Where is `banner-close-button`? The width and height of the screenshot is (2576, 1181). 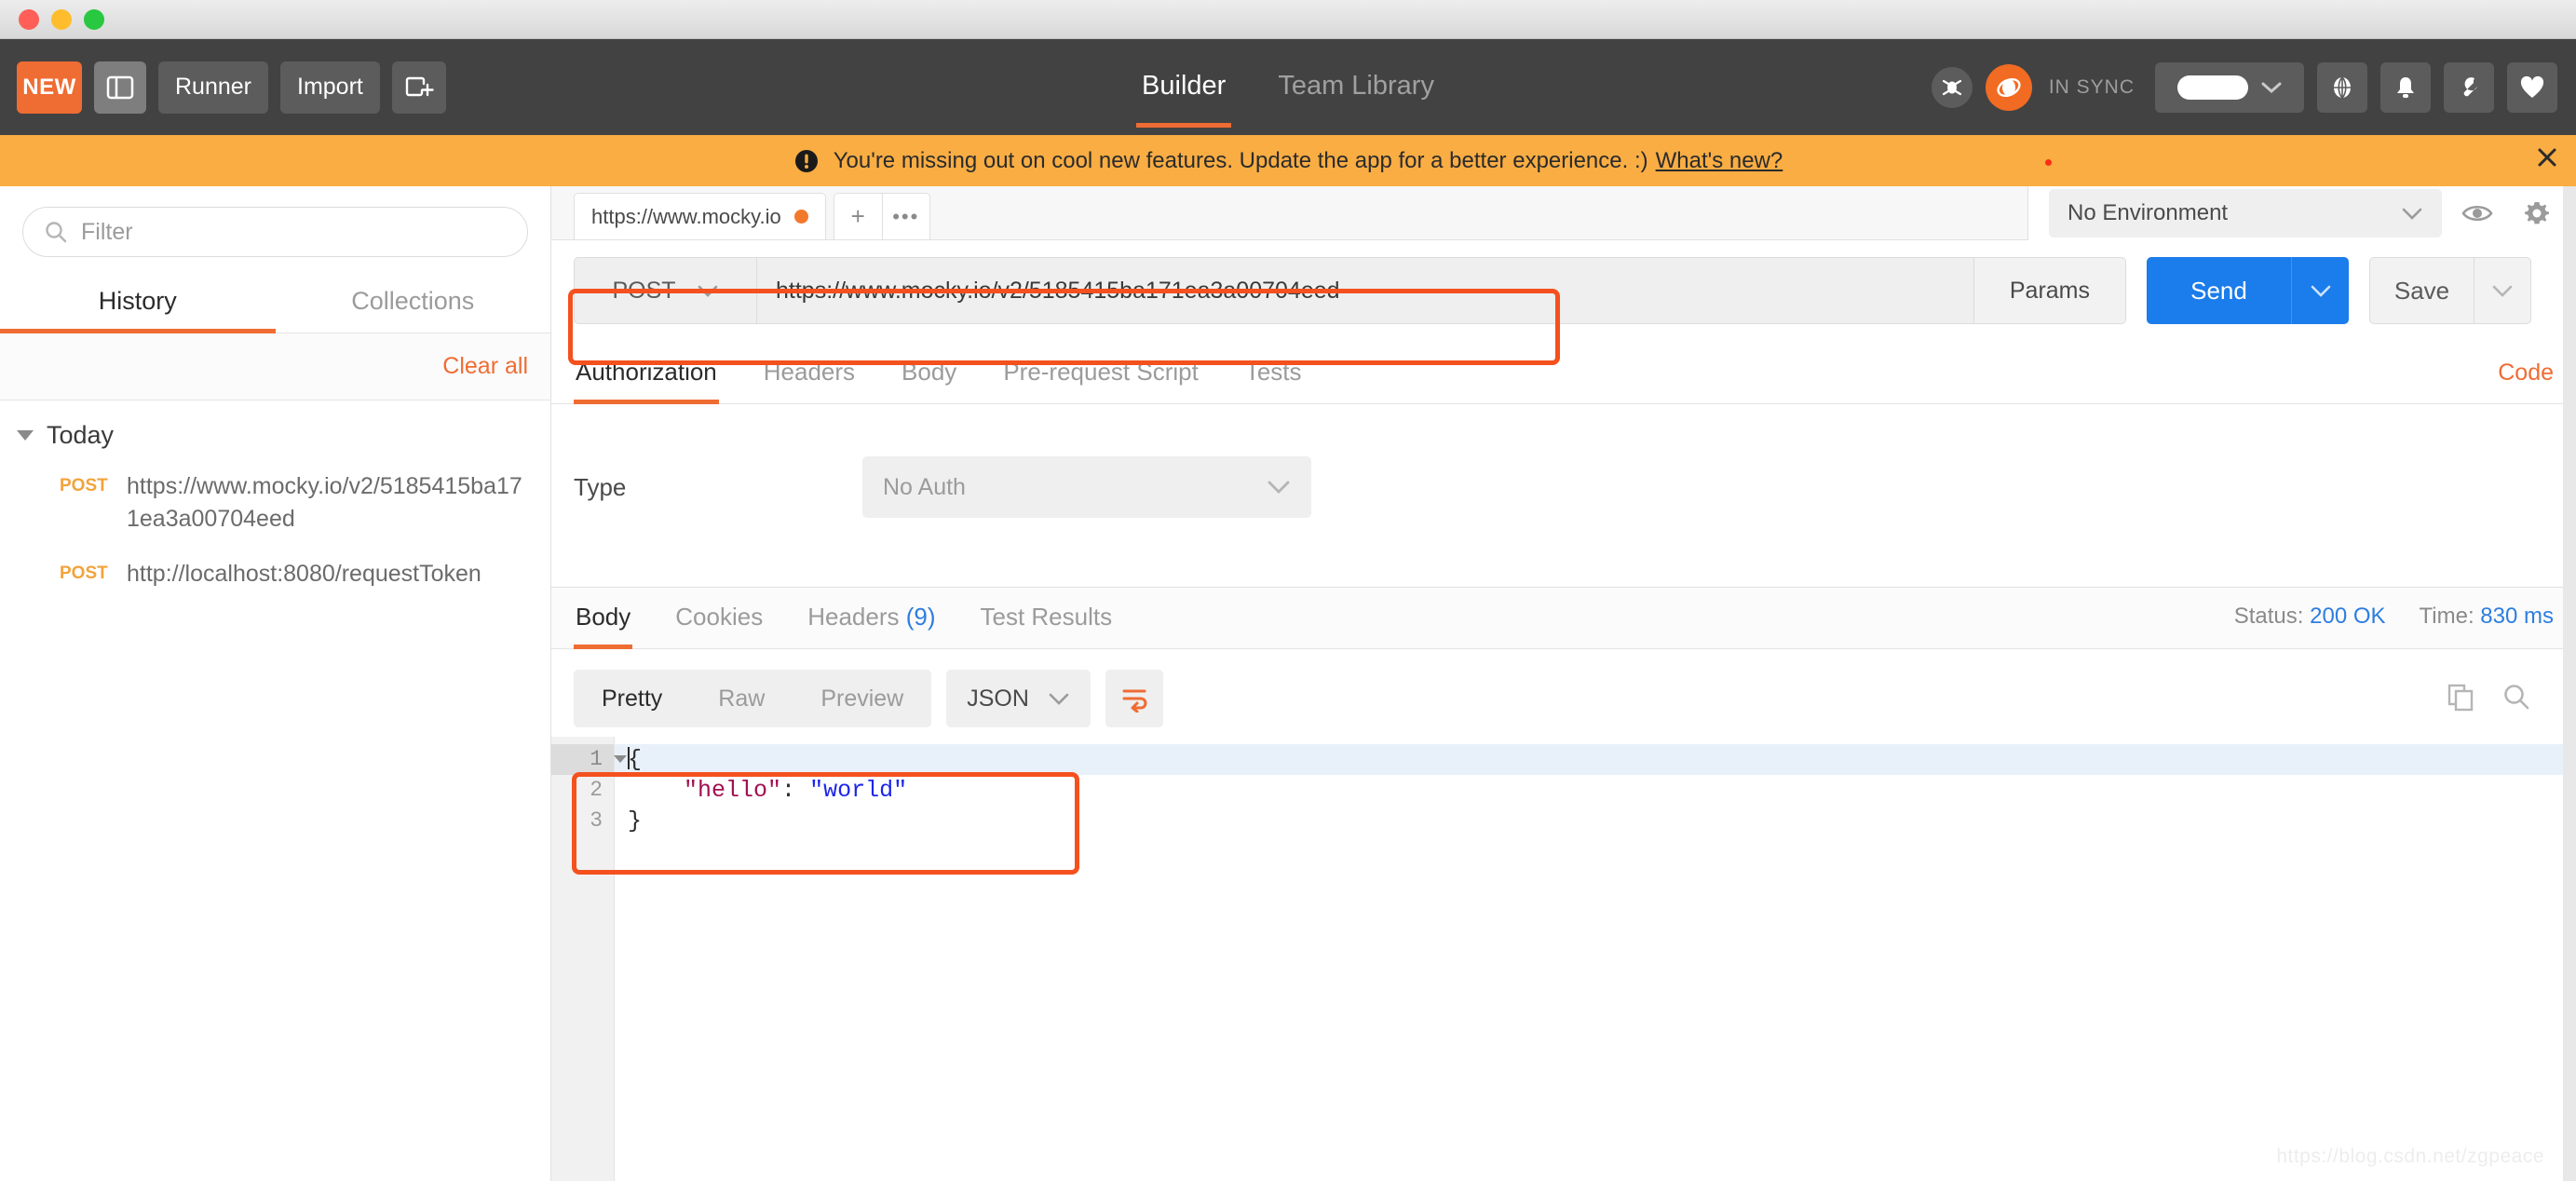
banner-close-button is located at coordinates (2547, 161).